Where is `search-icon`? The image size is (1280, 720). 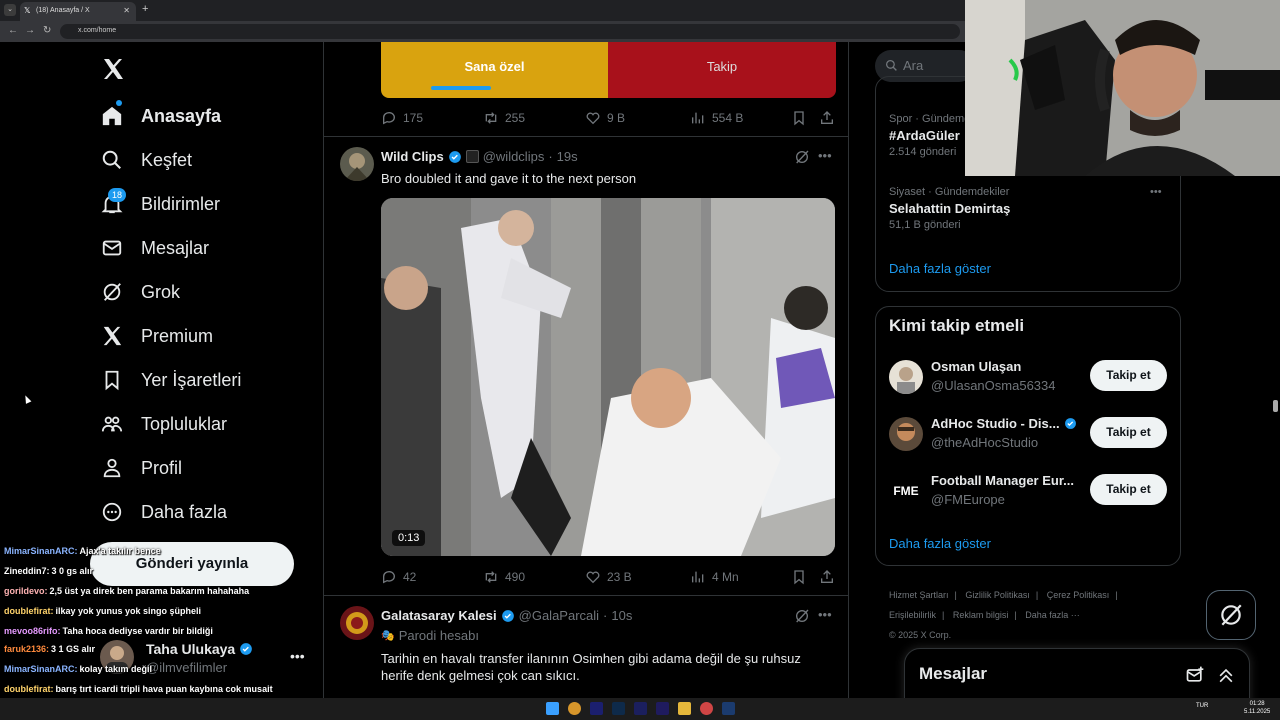 search-icon is located at coordinates (112, 160).